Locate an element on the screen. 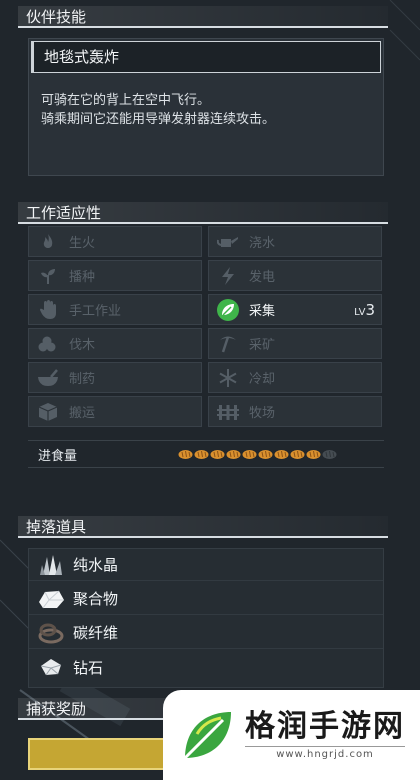 Image resolution: width=420 pixels, height=780 pixels. drop-item: 碳纤维 is located at coordinates (206, 633).